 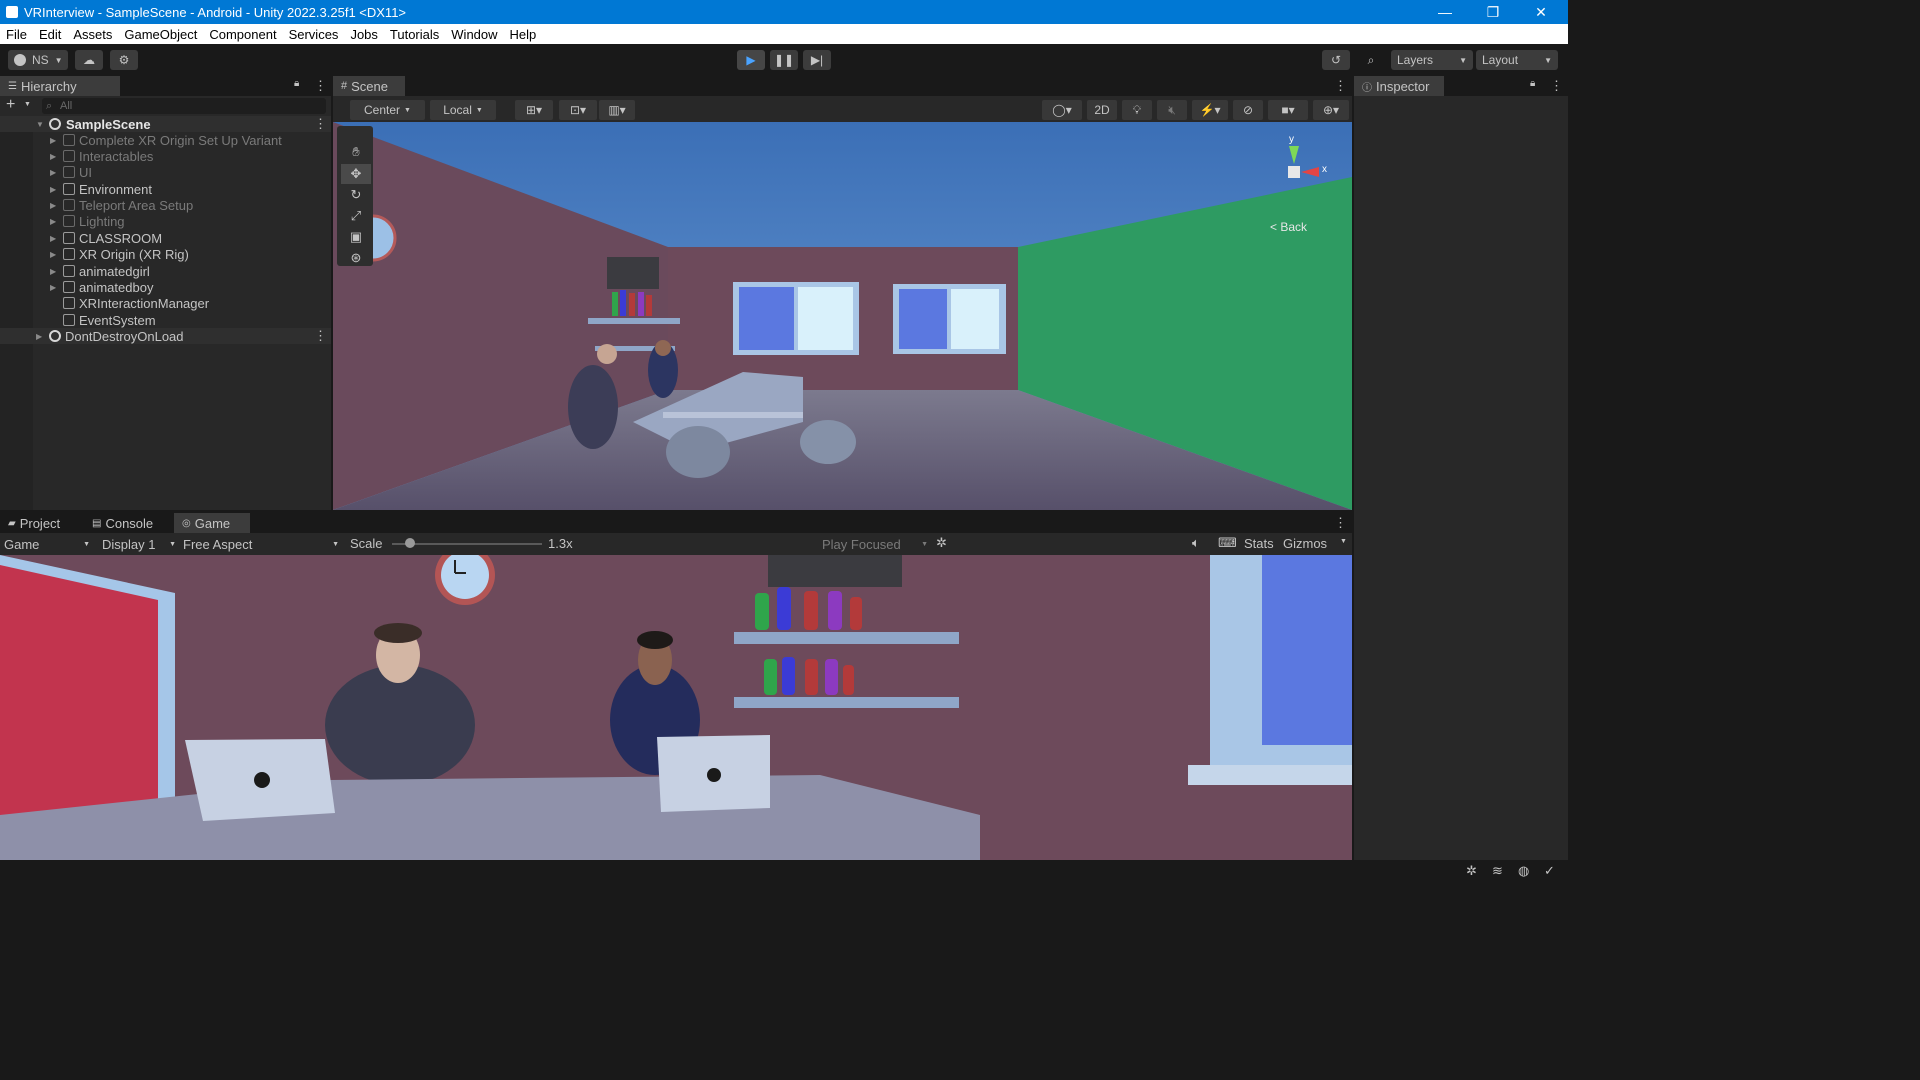 What do you see at coordinates (165, 205) in the screenshot?
I see `hierarchy-item: ▶ Teleport Area Setup` at bounding box center [165, 205].